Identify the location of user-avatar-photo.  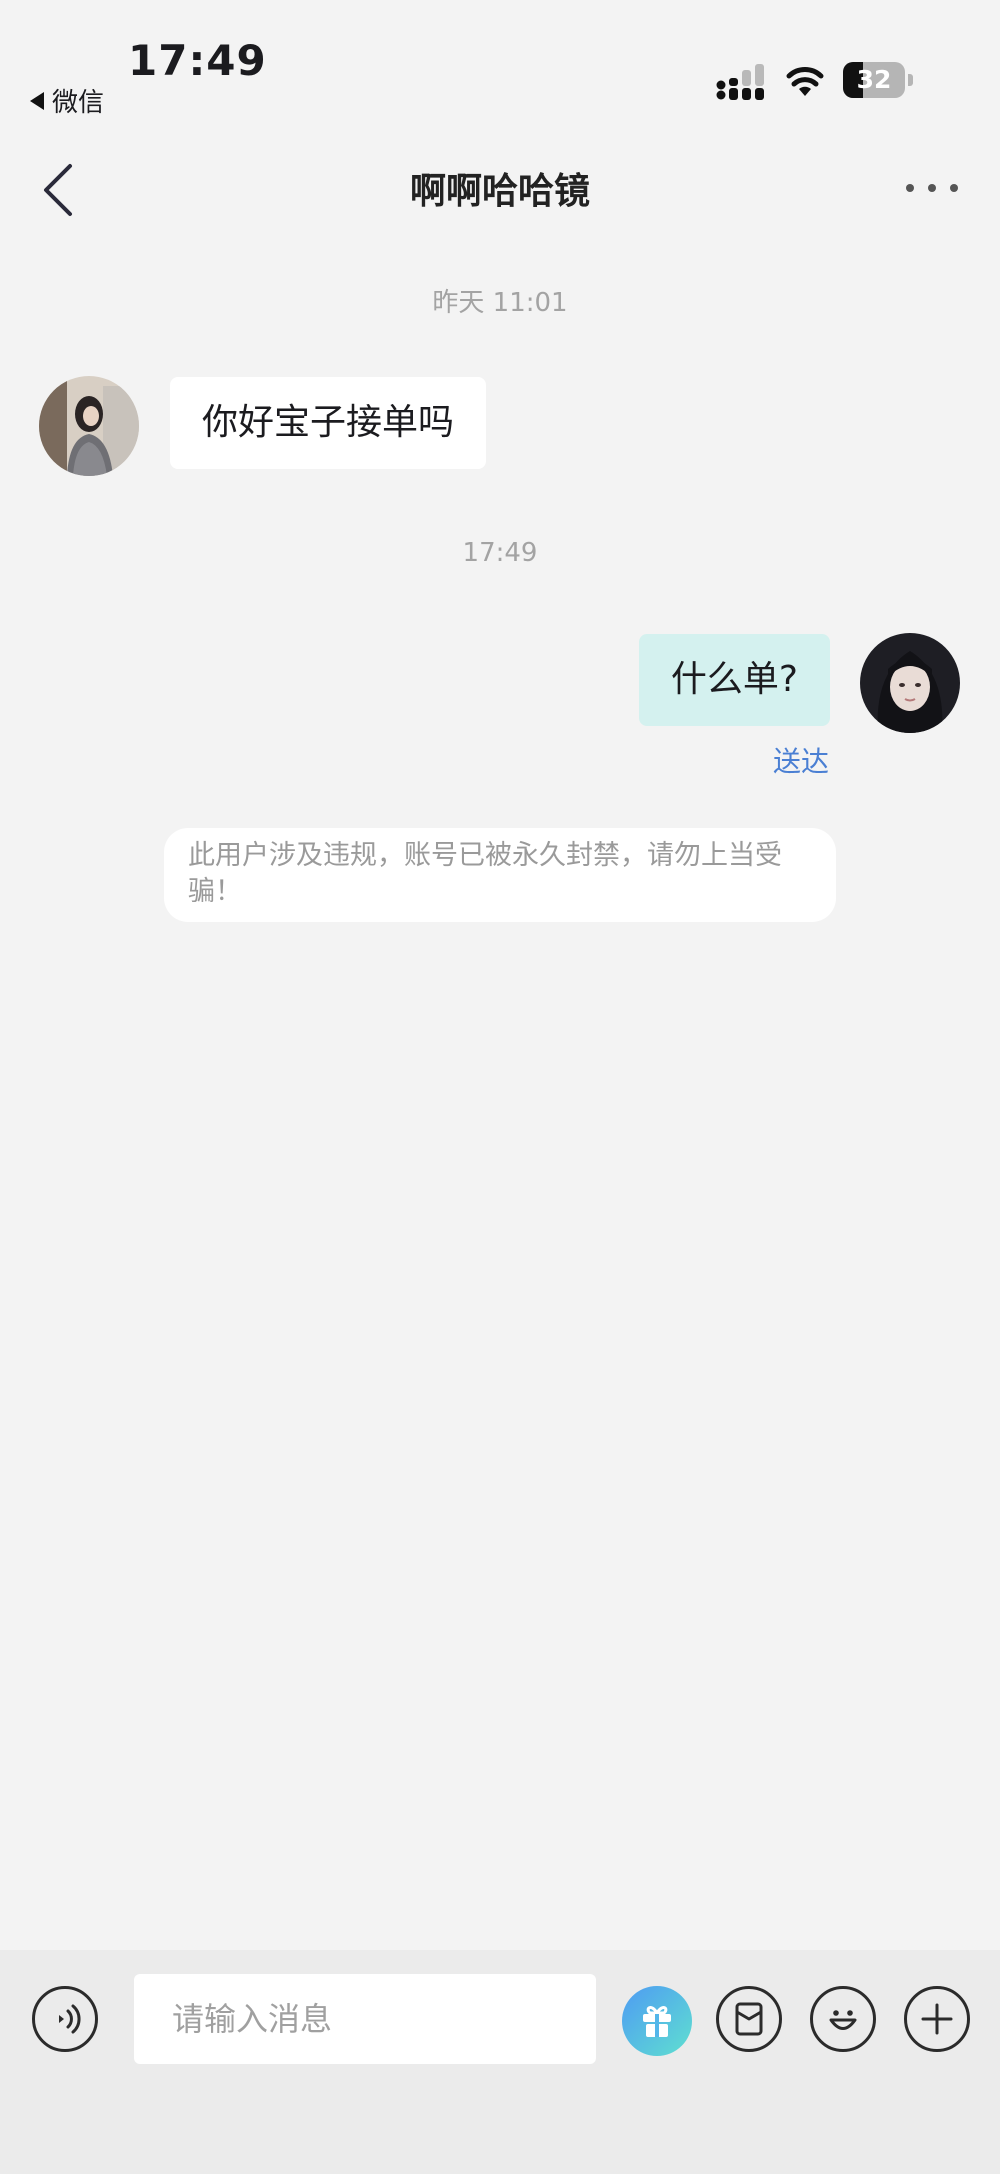
(910, 683).